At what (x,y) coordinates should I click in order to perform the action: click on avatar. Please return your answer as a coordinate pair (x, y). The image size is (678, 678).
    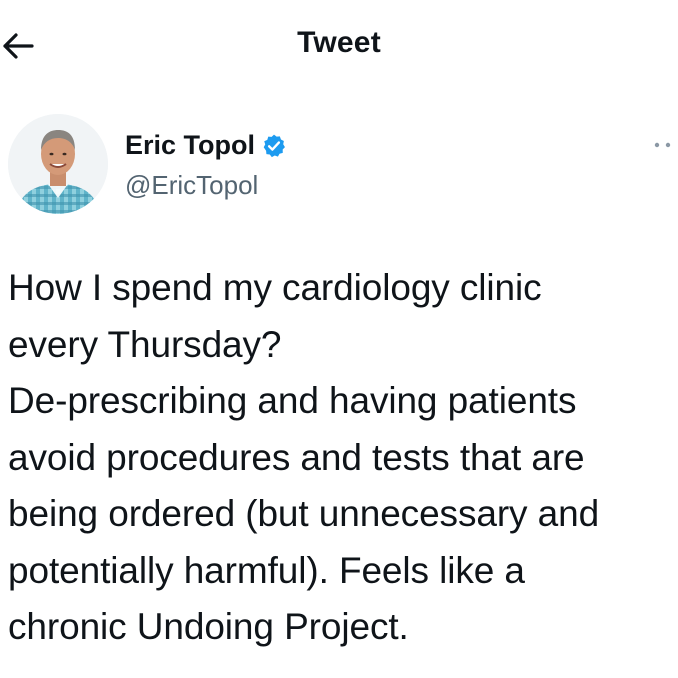
    Looking at the image, I should click on (58, 164).